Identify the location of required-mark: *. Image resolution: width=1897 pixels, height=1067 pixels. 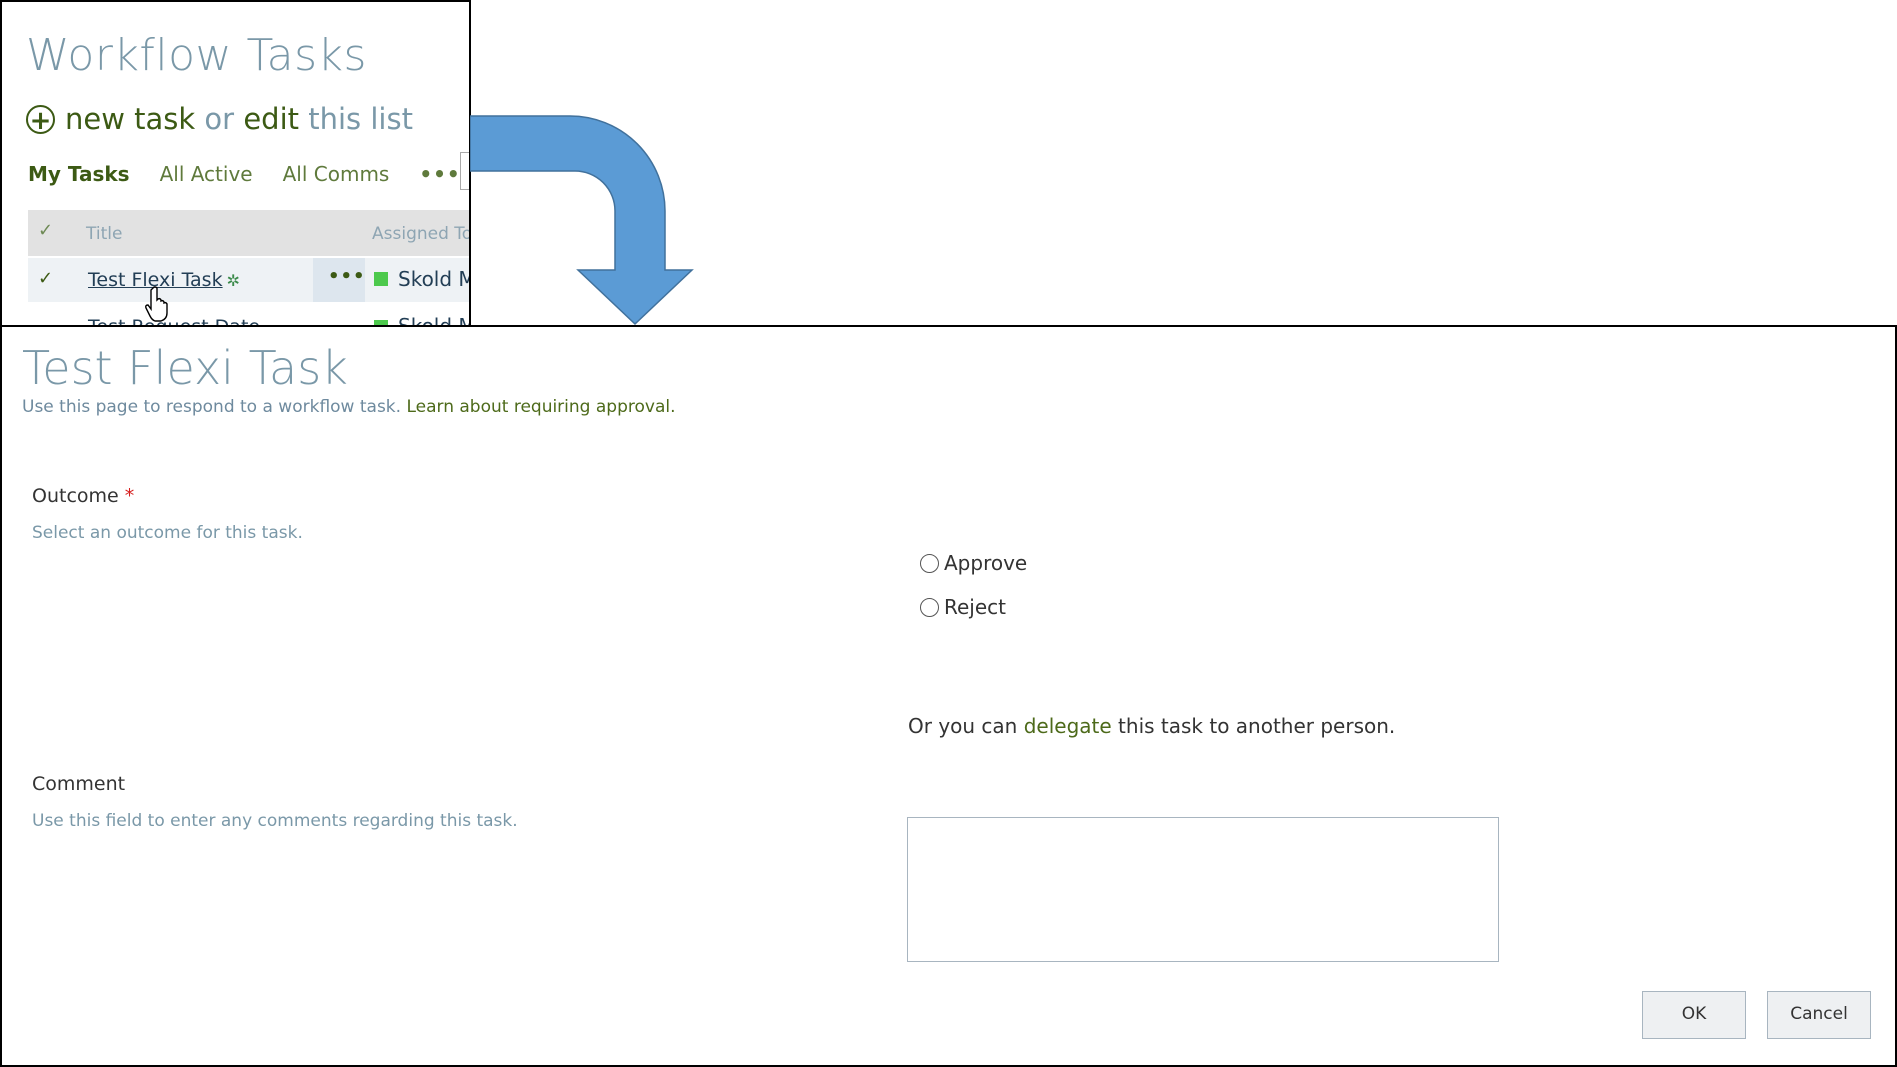
(129, 496).